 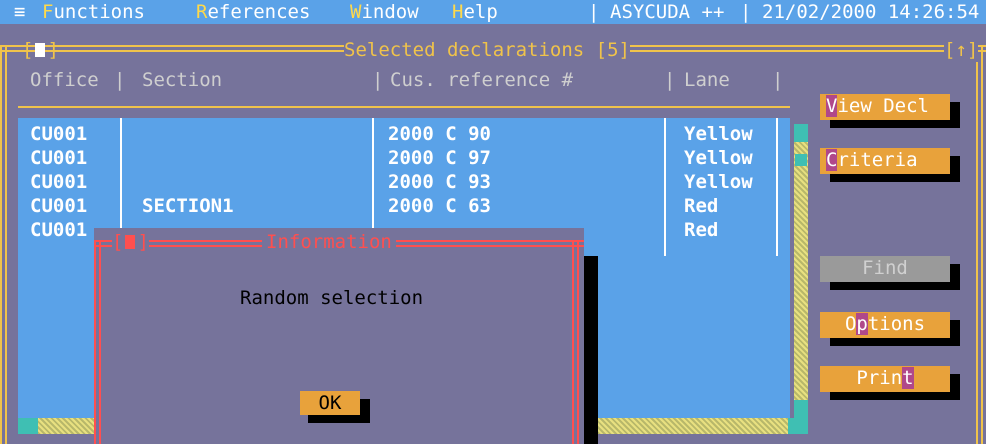 What do you see at coordinates (130, 242) in the screenshot?
I see `dialog-close-button: []` at bounding box center [130, 242].